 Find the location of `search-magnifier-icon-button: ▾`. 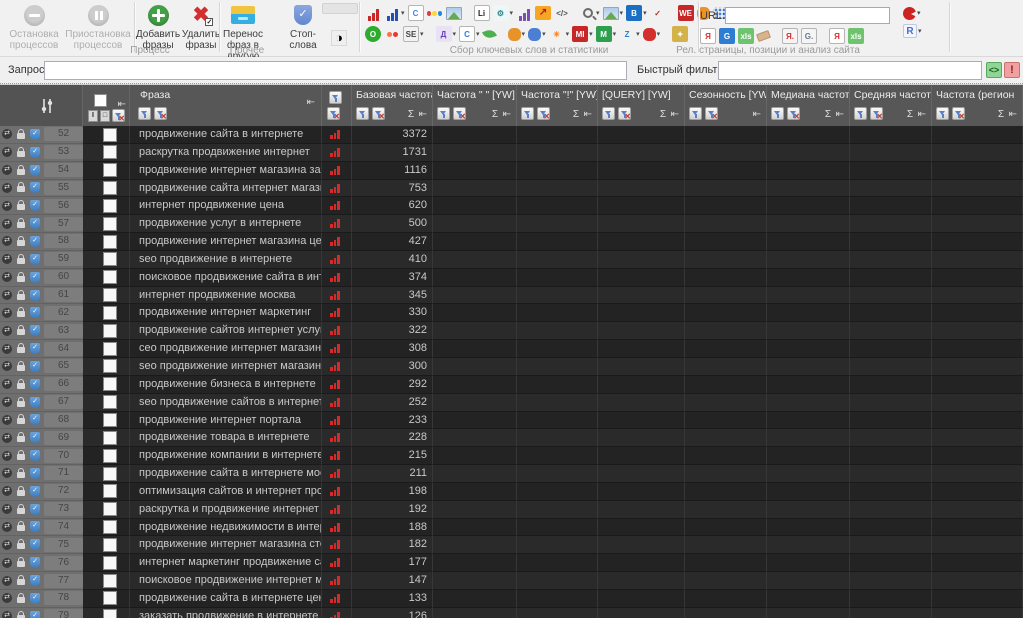

search-magnifier-icon-button: ▾ is located at coordinates (591, 13).